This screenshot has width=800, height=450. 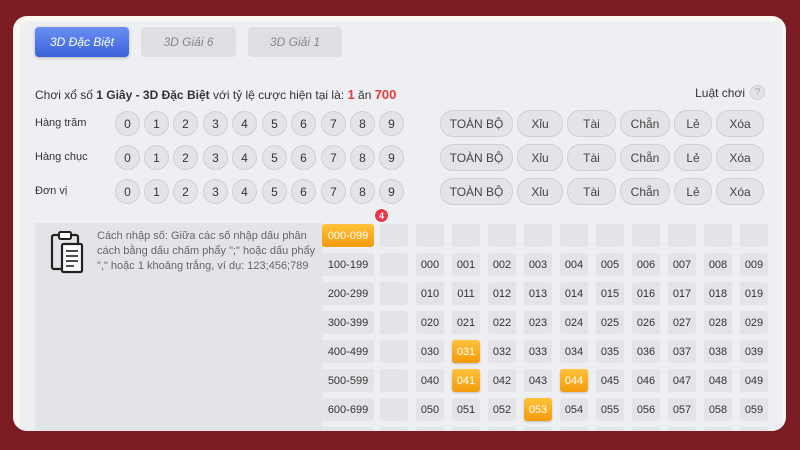 What do you see at coordinates (574, 429) in the screenshot?
I see `number-cell: 064` at bounding box center [574, 429].